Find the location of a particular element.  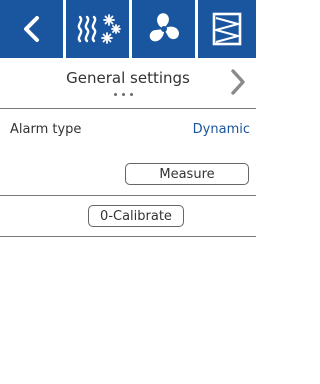

page-indicator is located at coordinates (123, 94).